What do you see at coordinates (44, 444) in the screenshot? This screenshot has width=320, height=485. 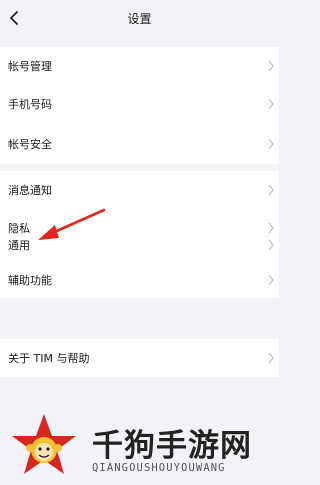 I see `monkey-star-logo-icon` at bounding box center [44, 444].